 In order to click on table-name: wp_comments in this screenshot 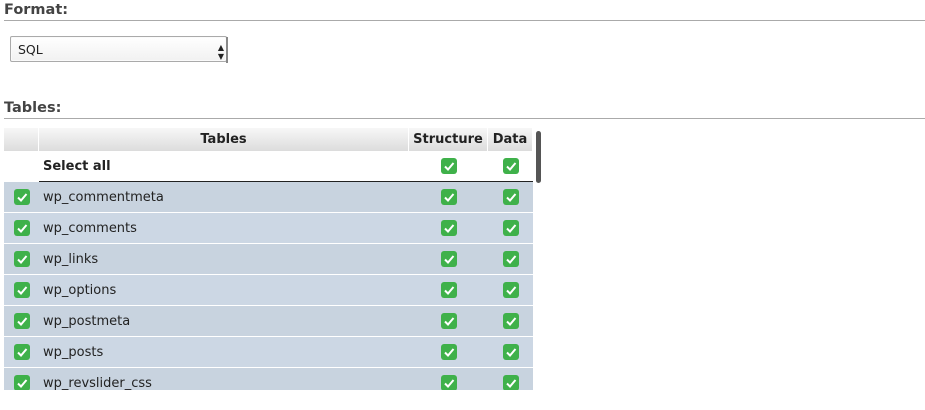, I will do `click(90, 228)`.